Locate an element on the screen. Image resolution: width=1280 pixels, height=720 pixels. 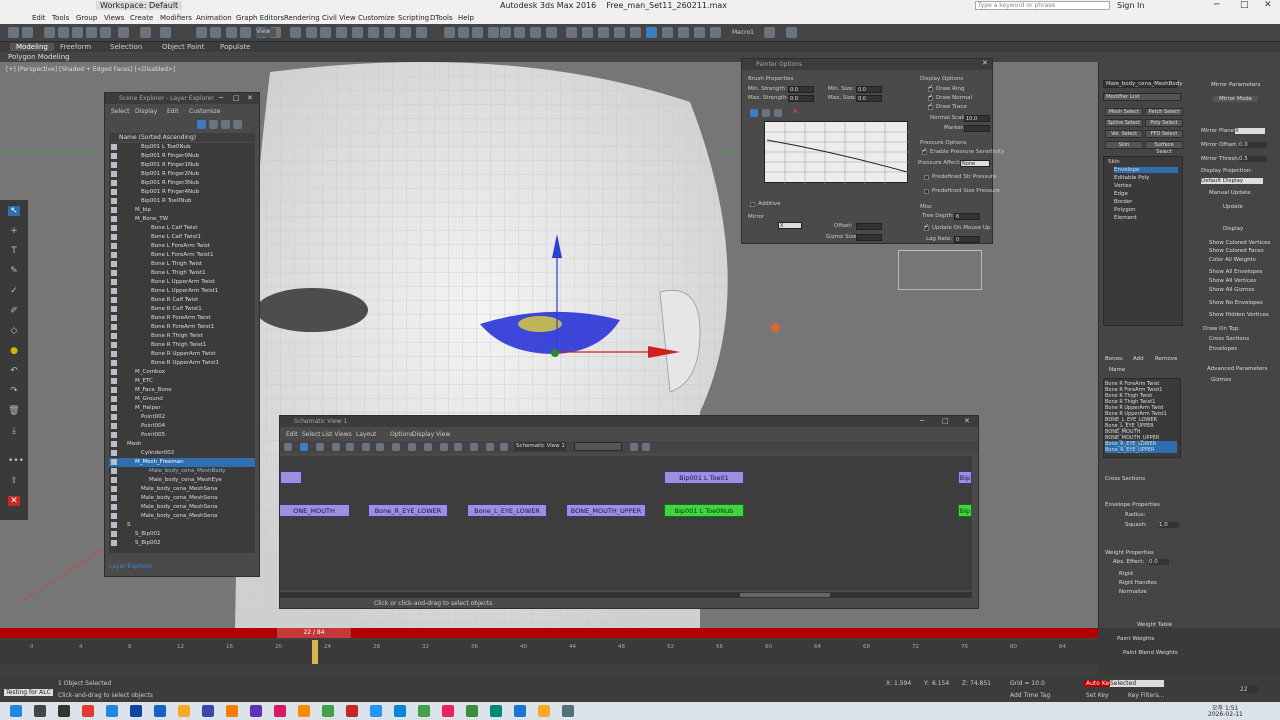
add-layer-icon is located at coordinates (237, 124).